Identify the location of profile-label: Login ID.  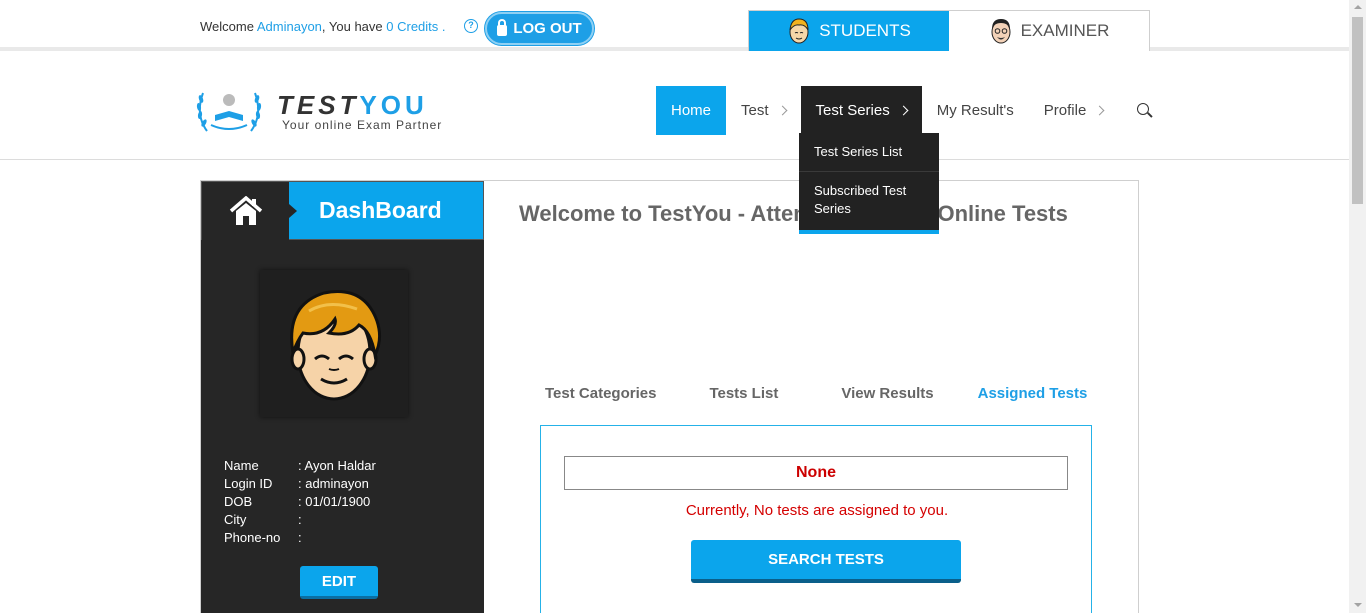
(248, 483).